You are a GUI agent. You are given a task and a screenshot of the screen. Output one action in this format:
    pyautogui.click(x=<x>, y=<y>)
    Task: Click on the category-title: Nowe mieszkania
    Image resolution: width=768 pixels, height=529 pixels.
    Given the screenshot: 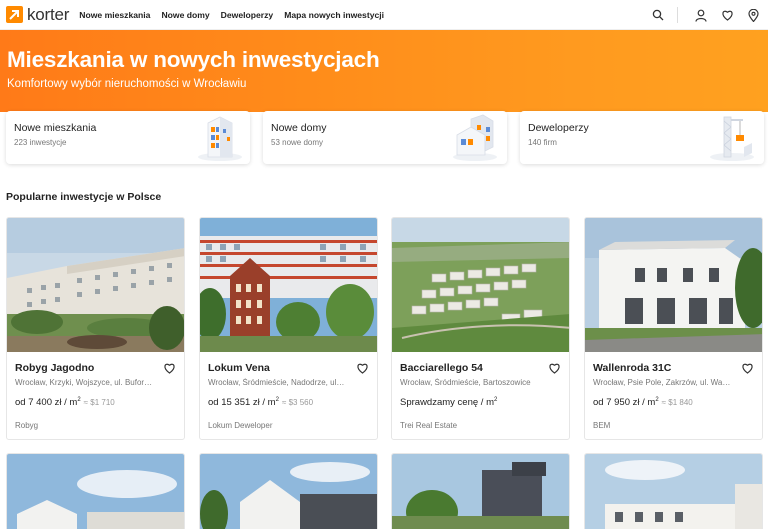 What is the action you would take?
    pyautogui.click(x=55, y=128)
    